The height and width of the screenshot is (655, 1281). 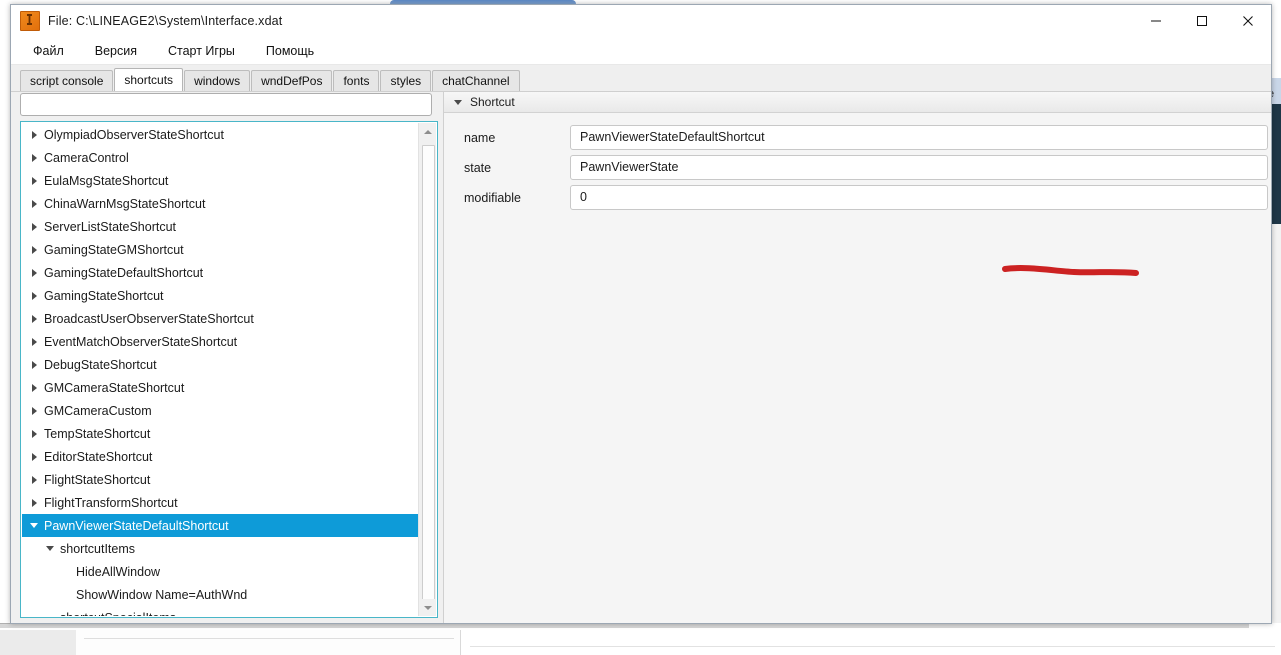 I want to click on tab-windows: windows, so click(x=217, y=80).